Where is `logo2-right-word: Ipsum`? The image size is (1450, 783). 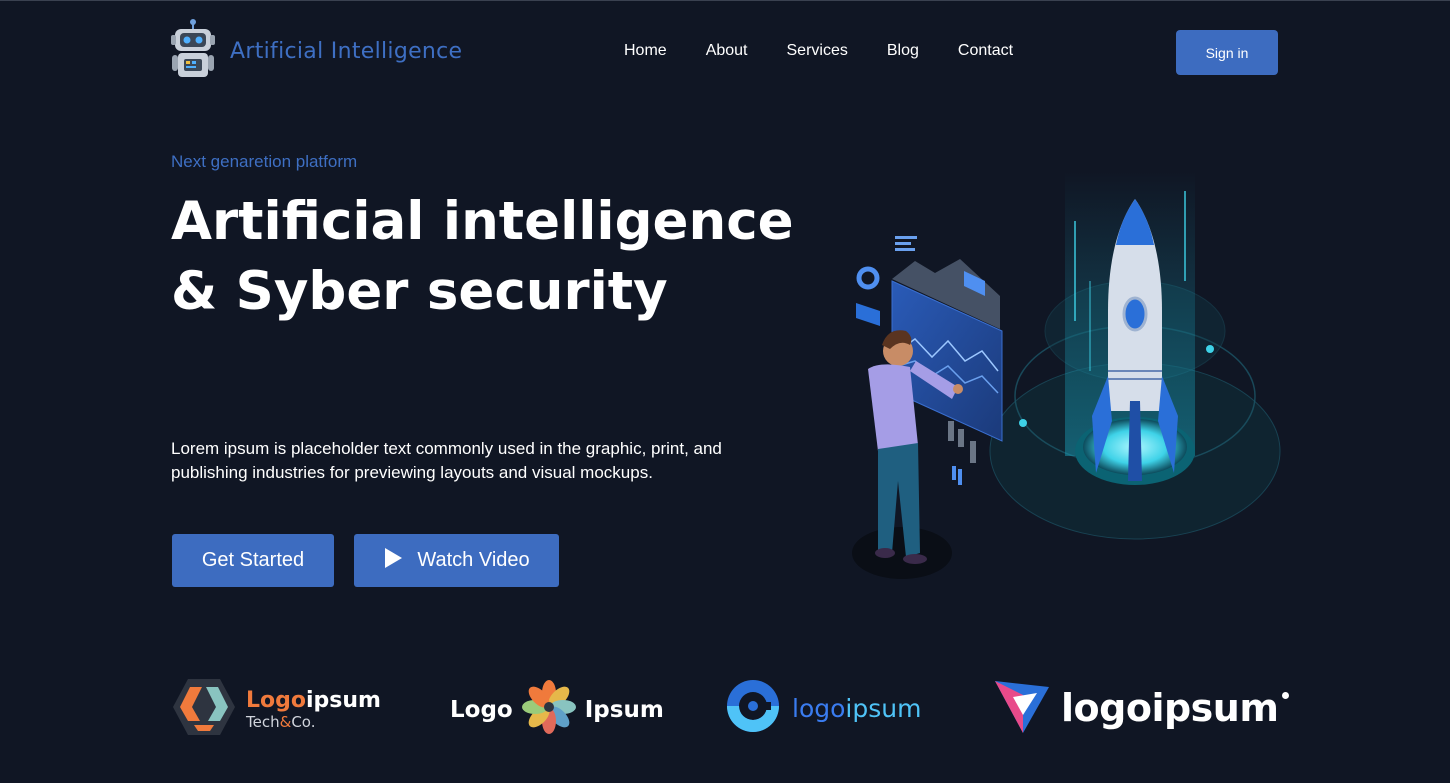 logo2-right-word: Ipsum is located at coordinates (624, 709).